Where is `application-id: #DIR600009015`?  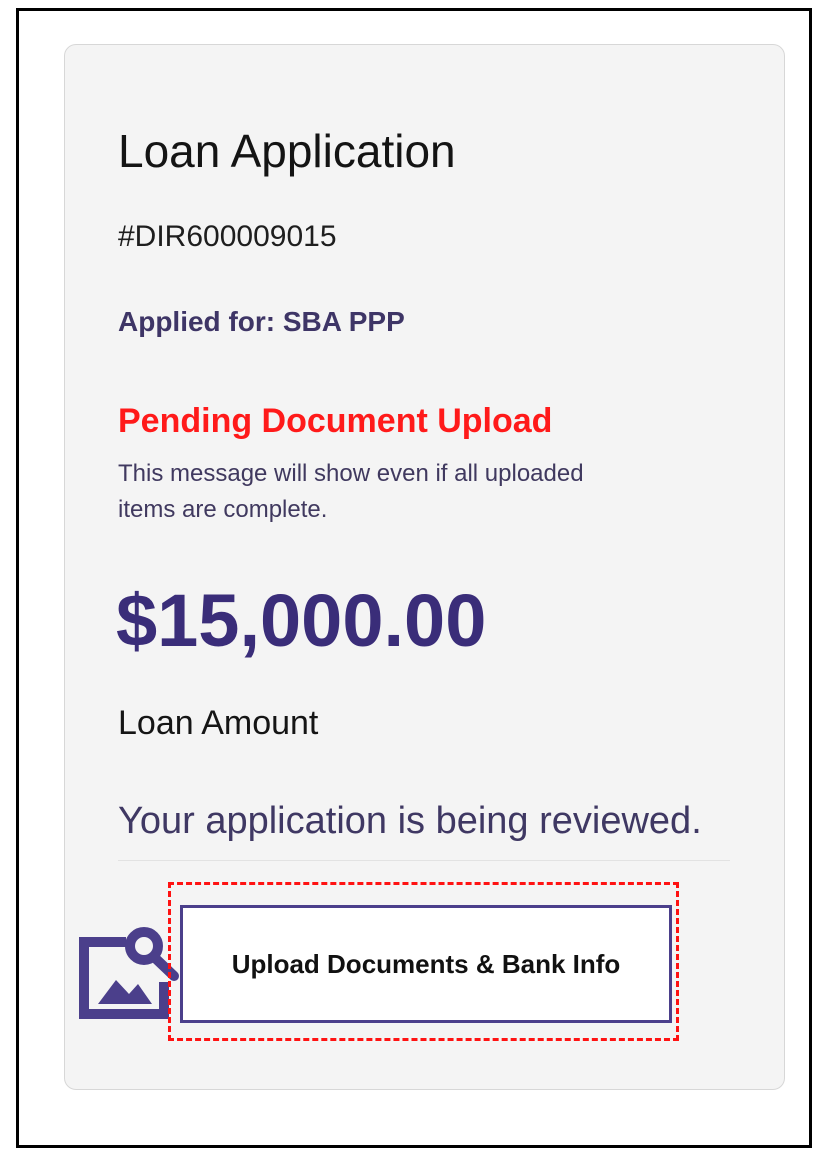
application-id: #DIR600009015 is located at coordinates (227, 236).